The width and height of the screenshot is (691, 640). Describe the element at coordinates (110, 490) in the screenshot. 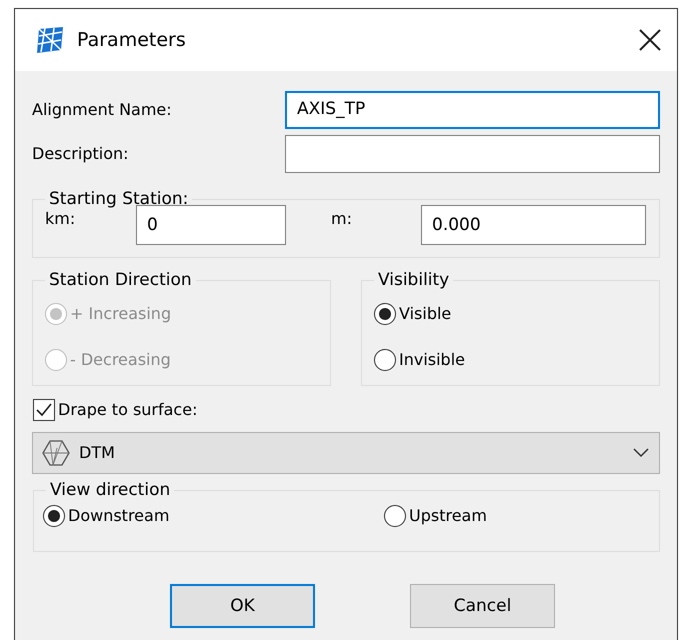

I see `group-title: View direction` at that location.